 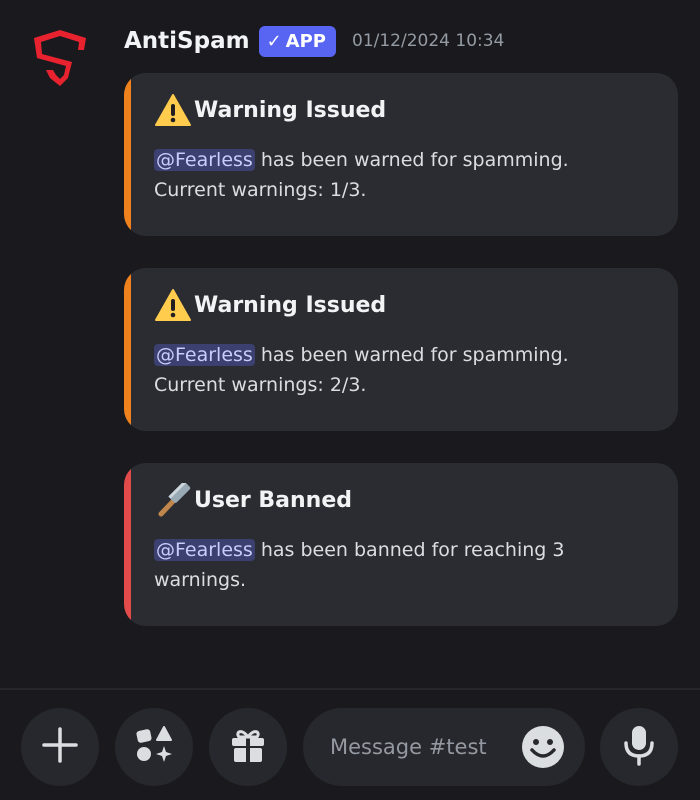 I want to click on embed-desc-line2: Current warnings: 1/3., so click(x=260, y=190).